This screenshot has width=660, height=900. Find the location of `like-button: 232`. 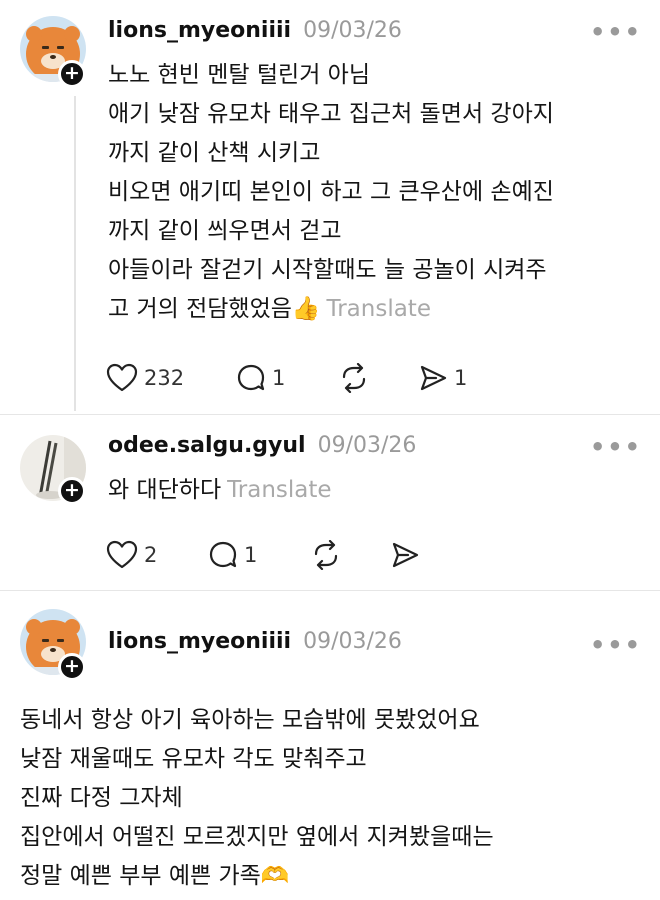

like-button: 232 is located at coordinates (145, 378).